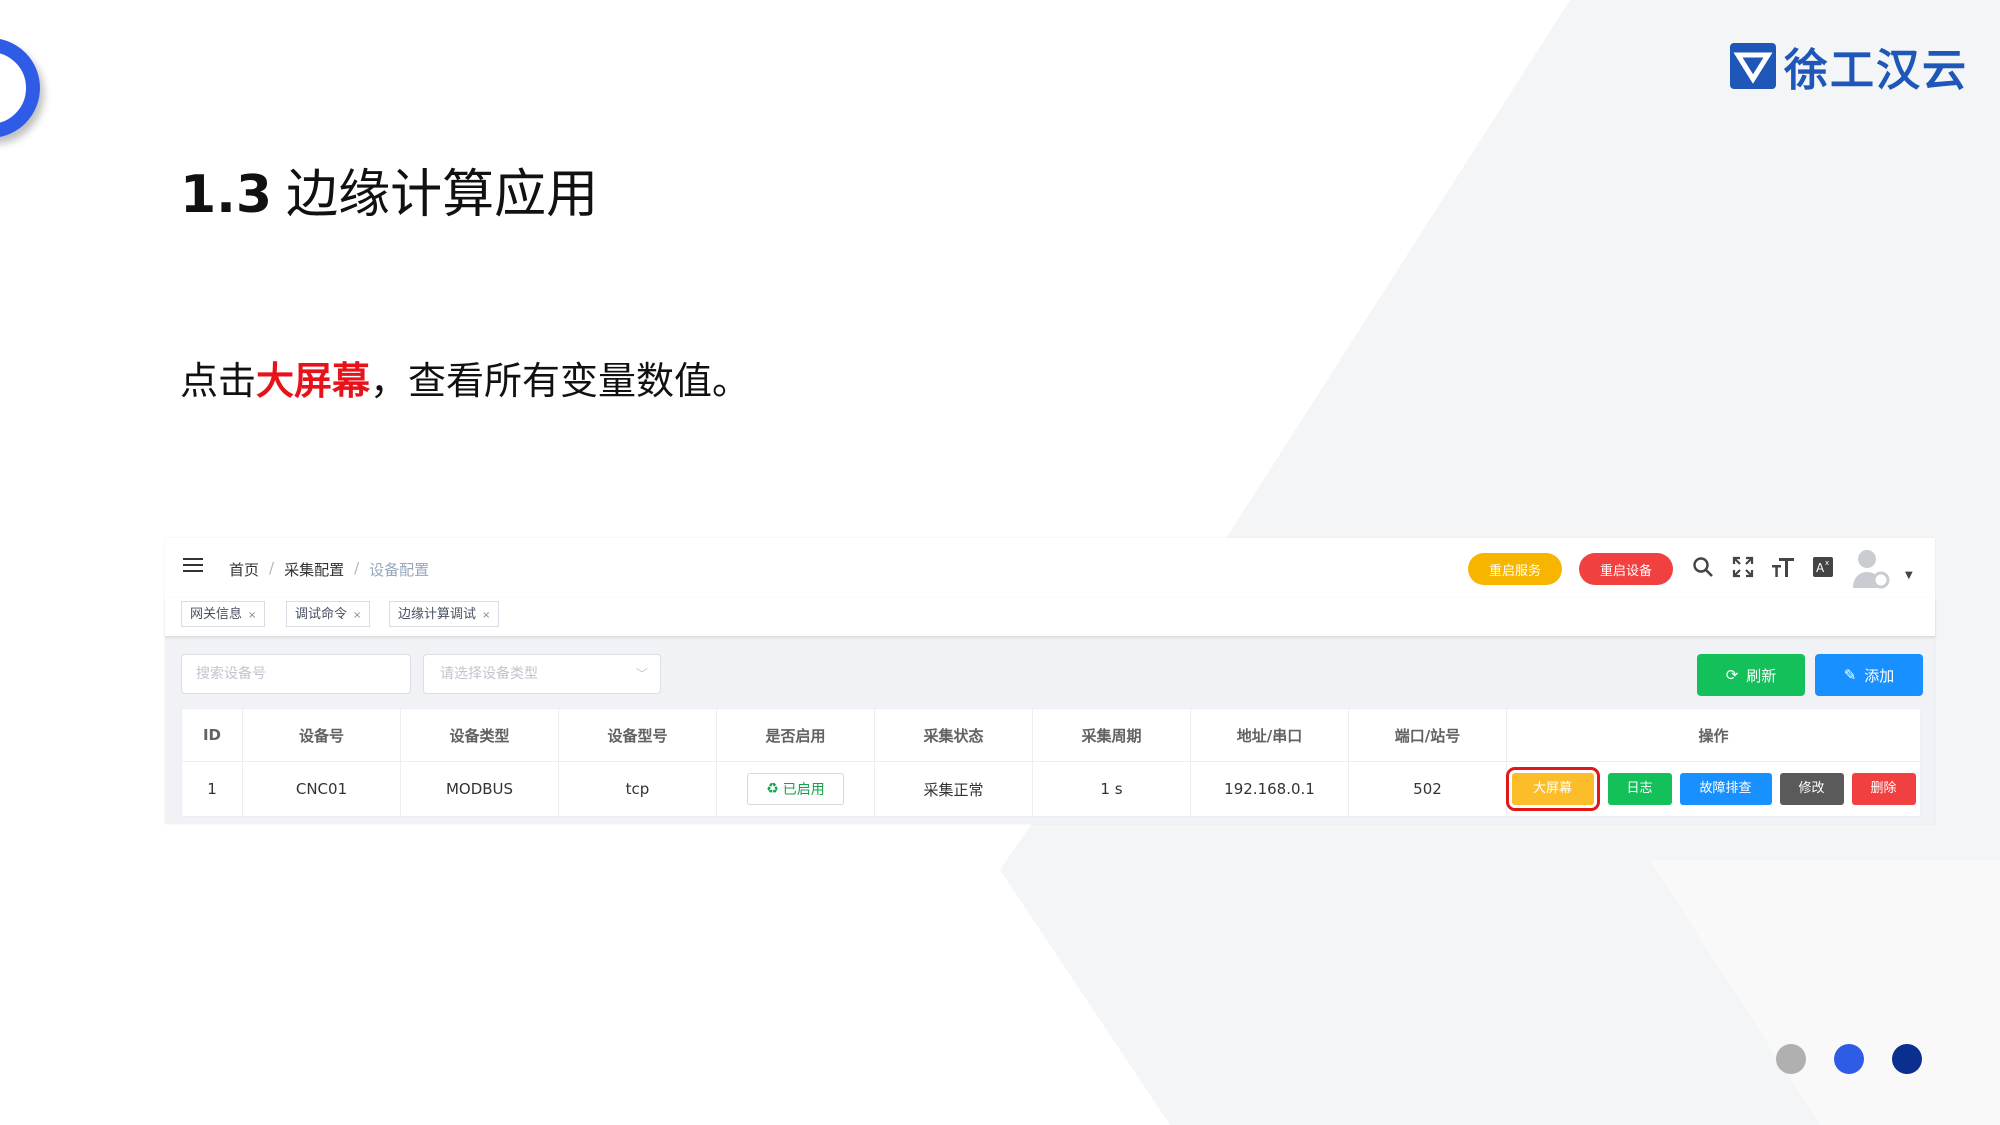  I want to click on restart-device-button: 重启设备, so click(1626, 569).